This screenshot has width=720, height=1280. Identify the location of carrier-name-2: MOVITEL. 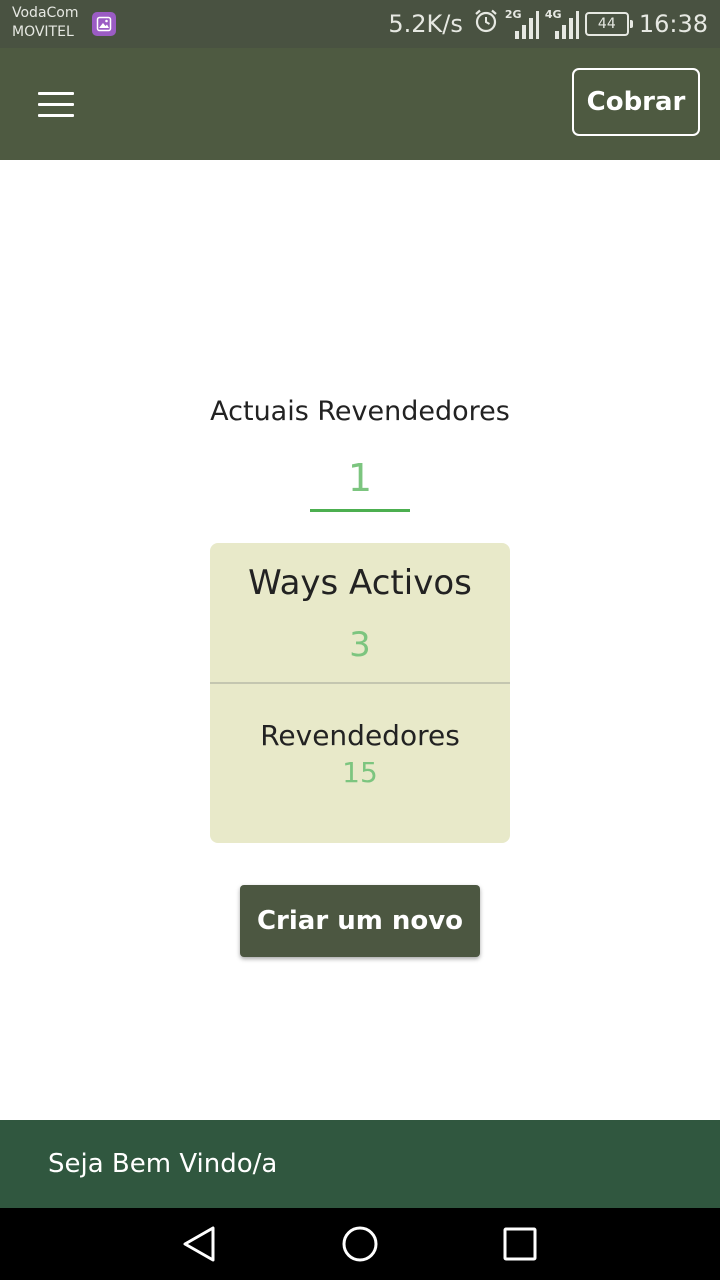
(43, 32).